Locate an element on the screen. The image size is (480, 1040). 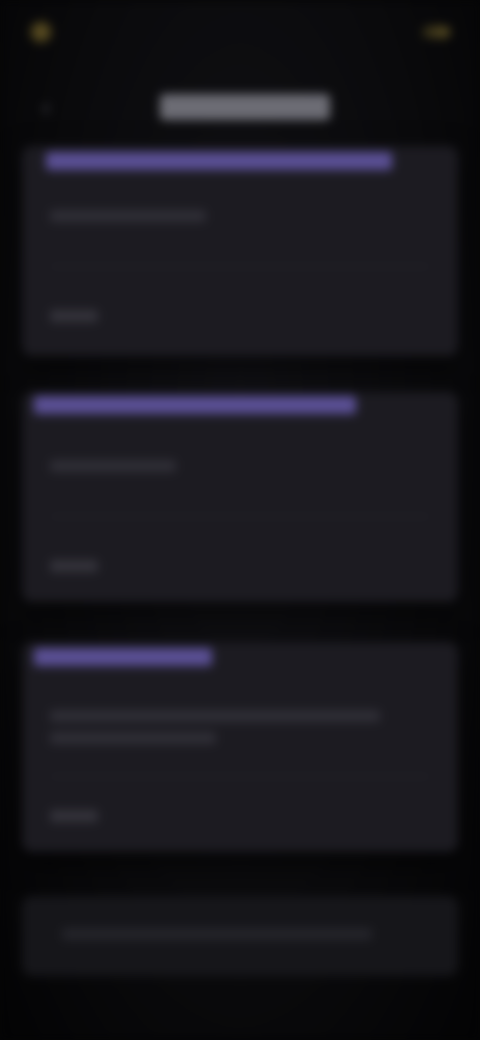
brand is located at coordinates (46, 32).